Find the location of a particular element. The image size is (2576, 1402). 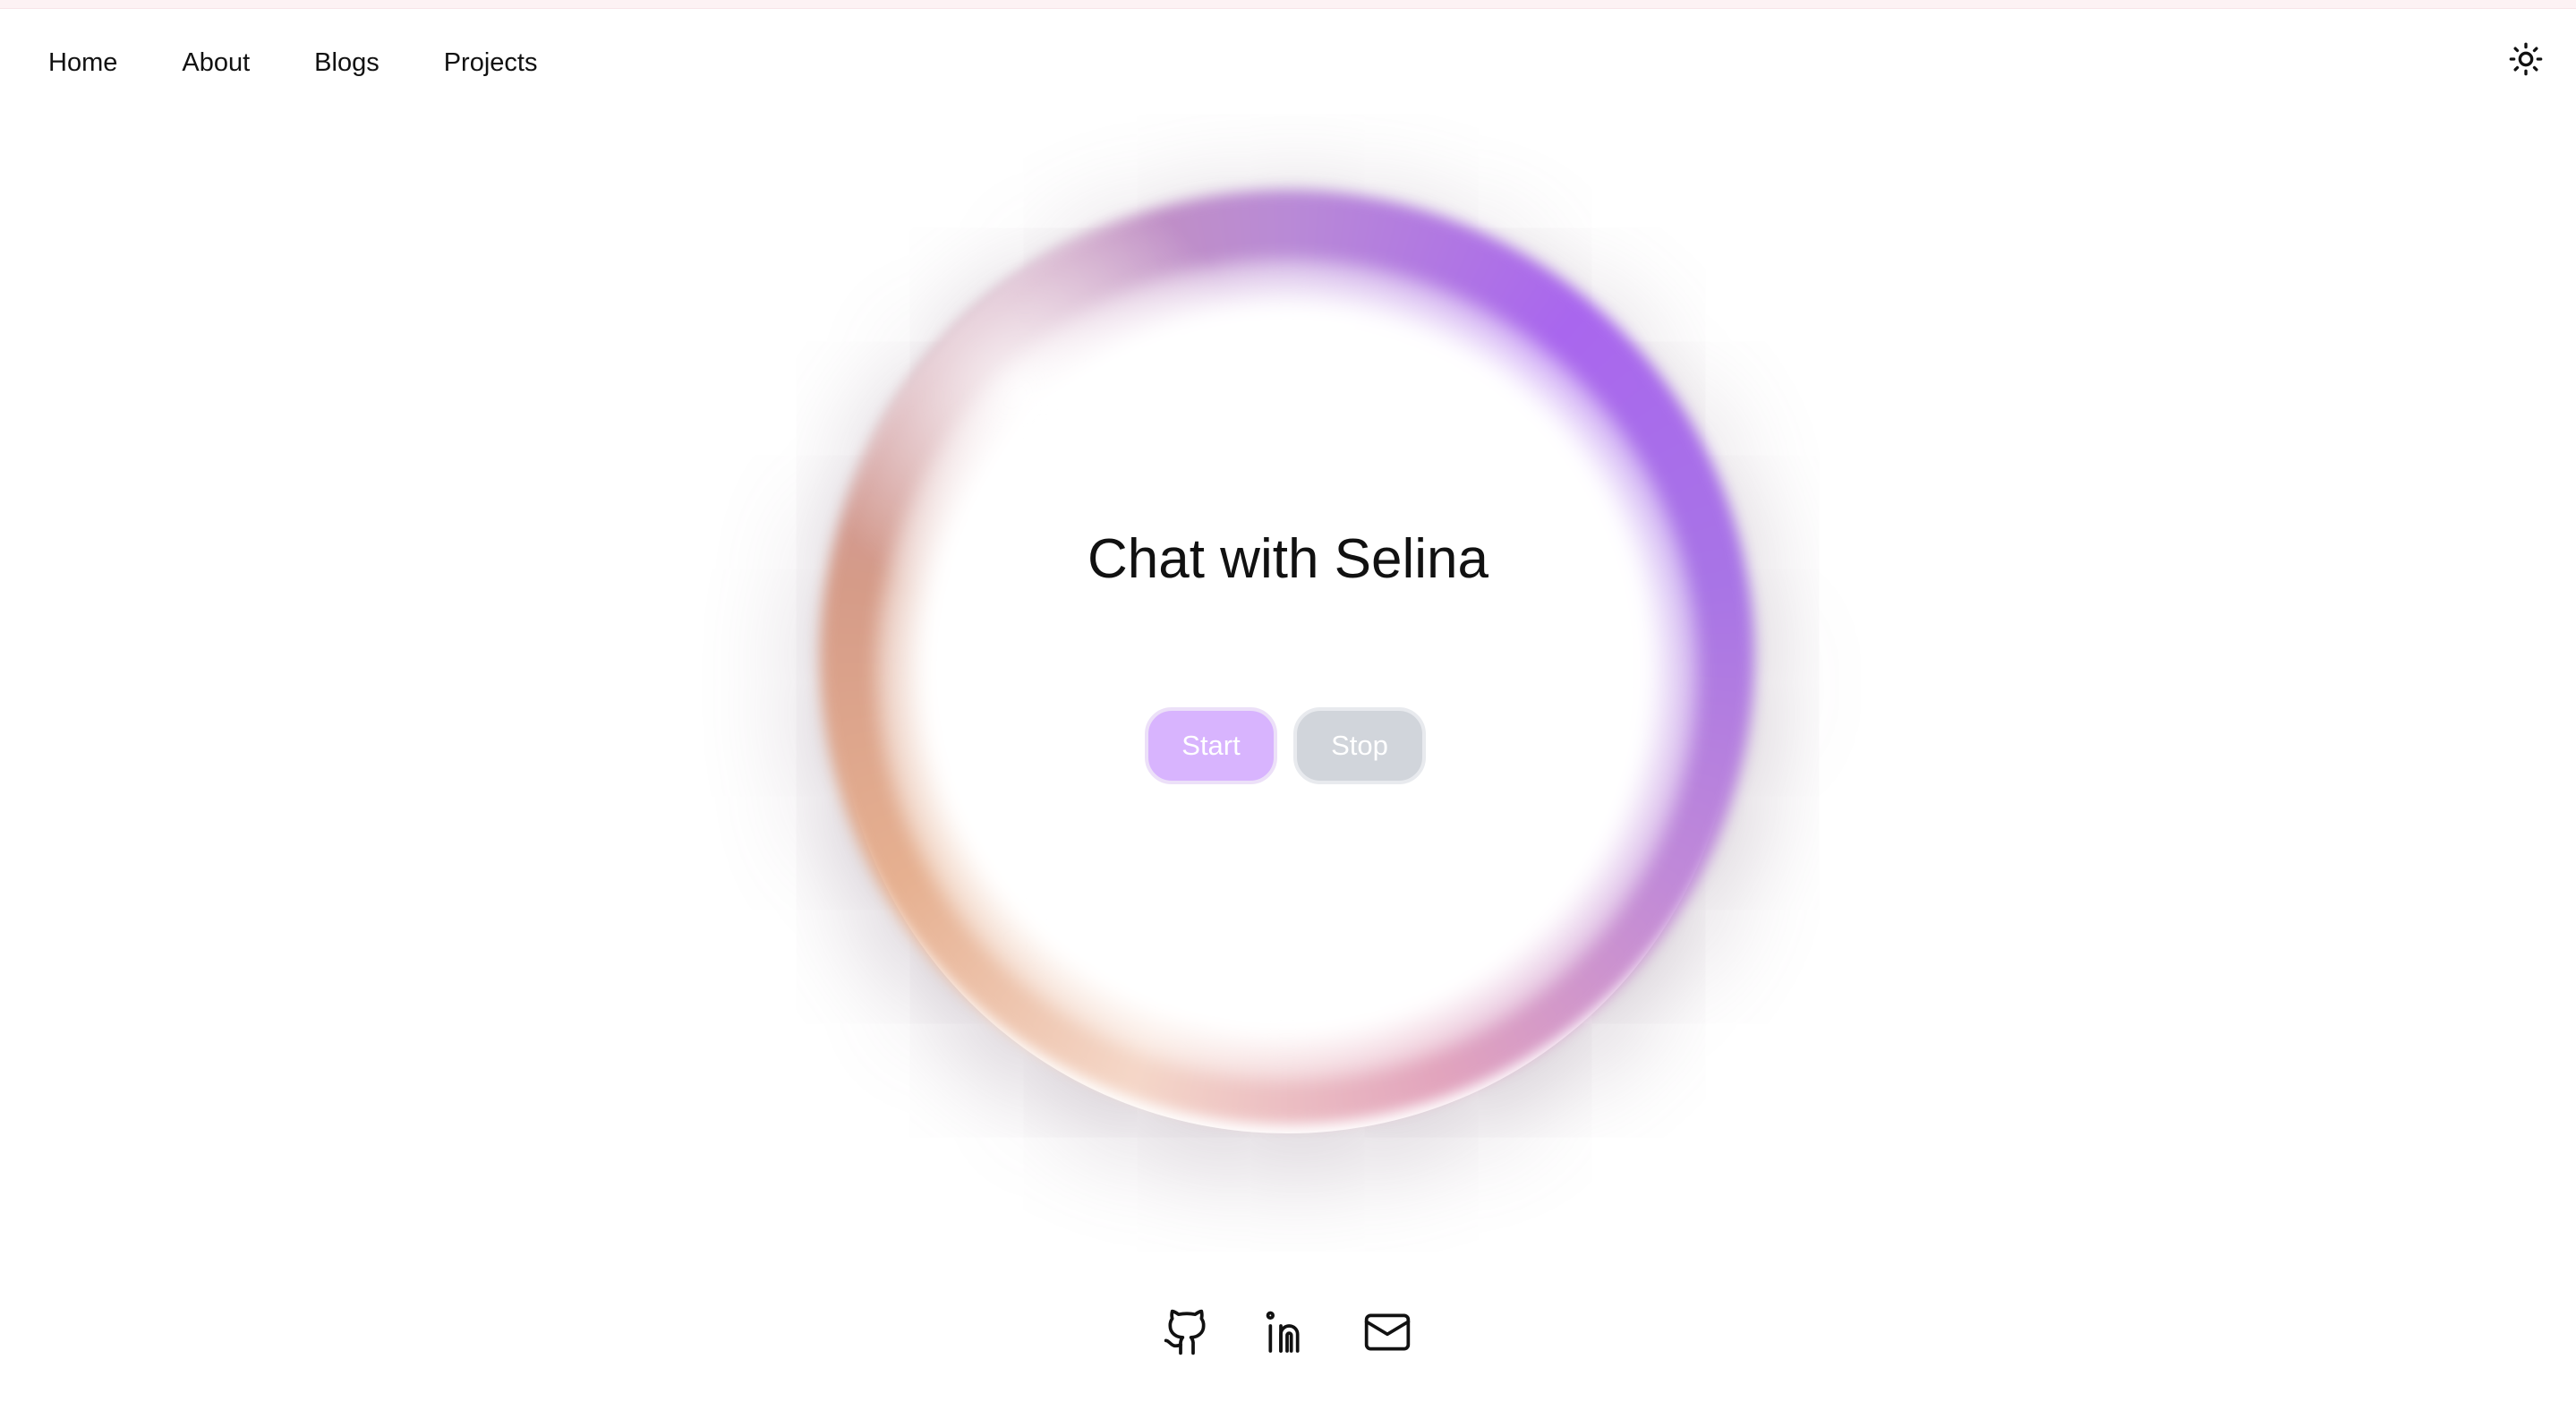

chat-controls: Start Stop is located at coordinates (1285, 745).